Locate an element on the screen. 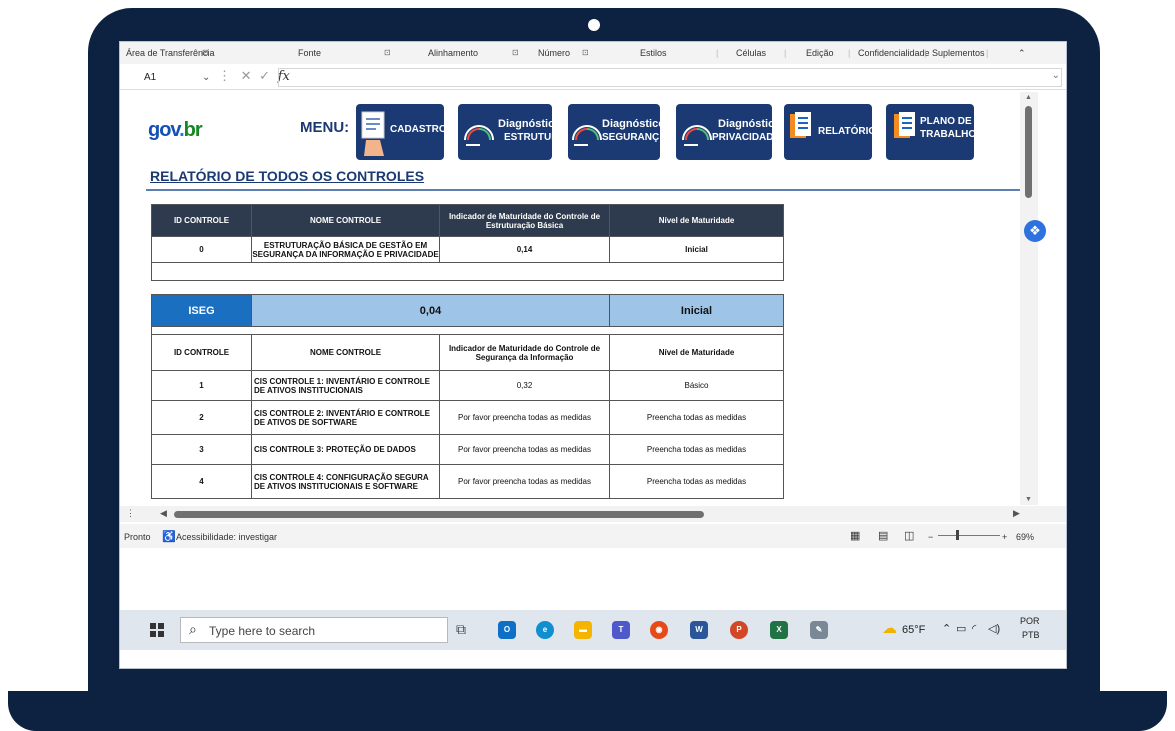 The image size is (1175, 731). ribbon-group-addins: Suplementos is located at coordinates (958, 53).